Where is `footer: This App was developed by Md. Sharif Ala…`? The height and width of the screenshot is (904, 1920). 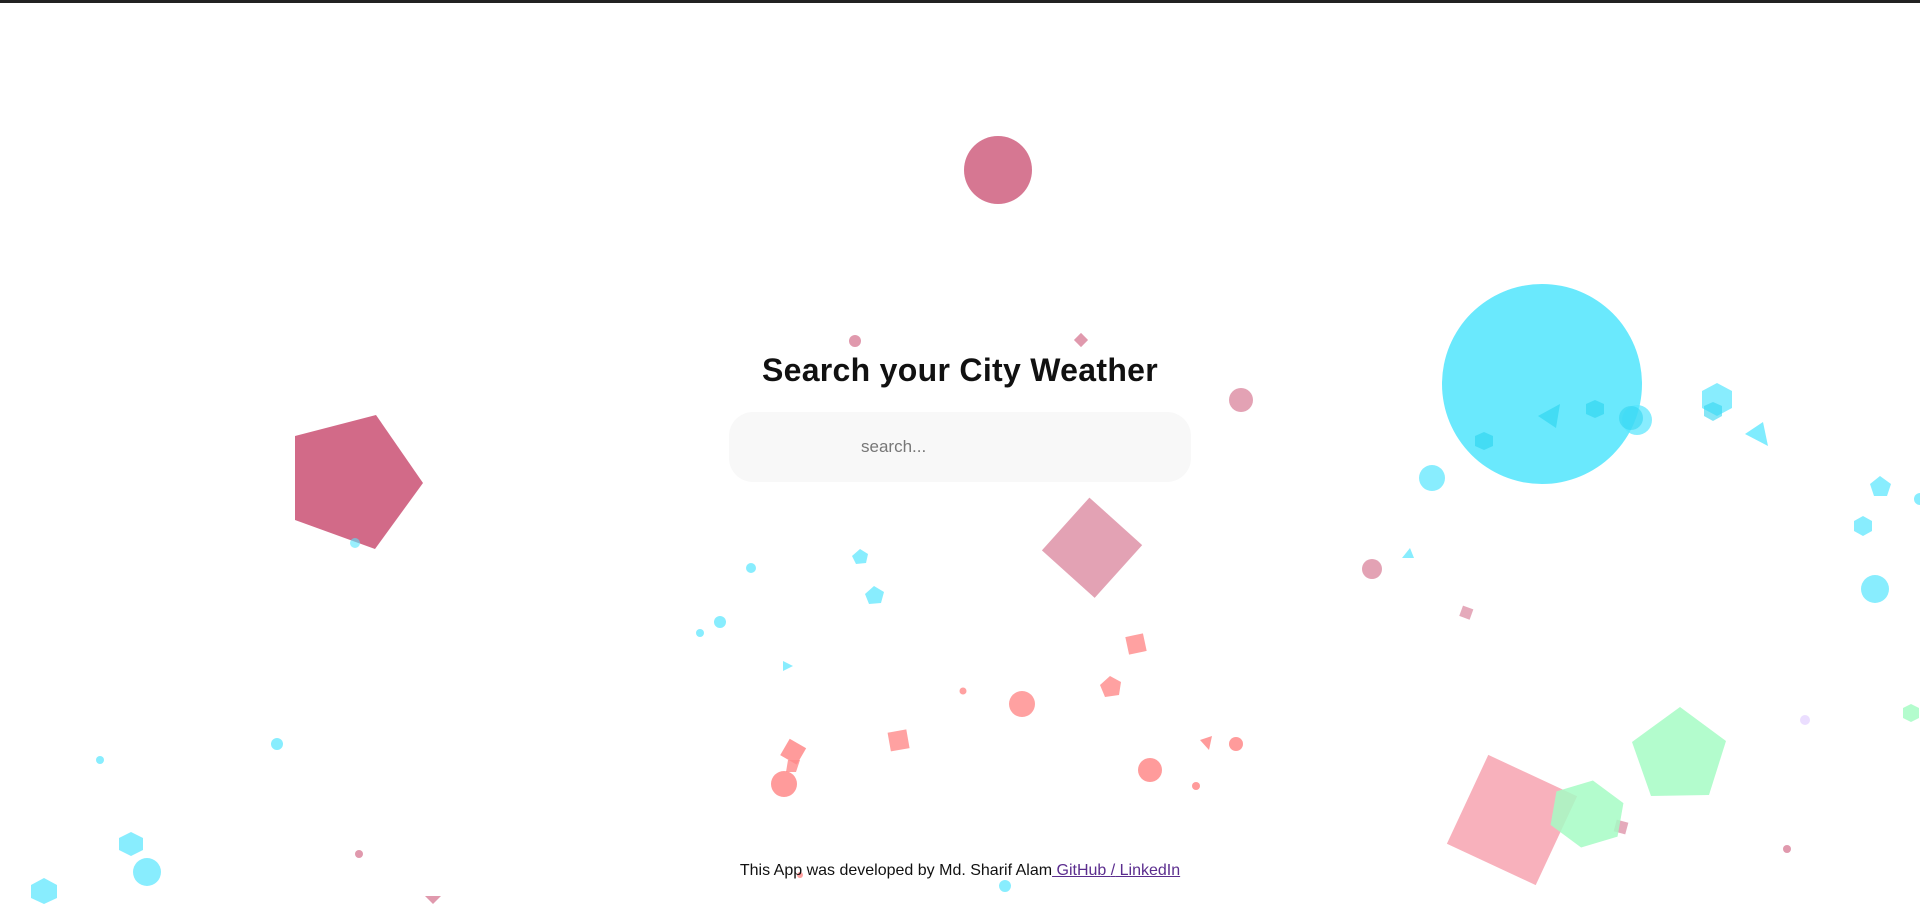 footer: This App was developed by Md. Sharif Ala… is located at coordinates (960, 871).